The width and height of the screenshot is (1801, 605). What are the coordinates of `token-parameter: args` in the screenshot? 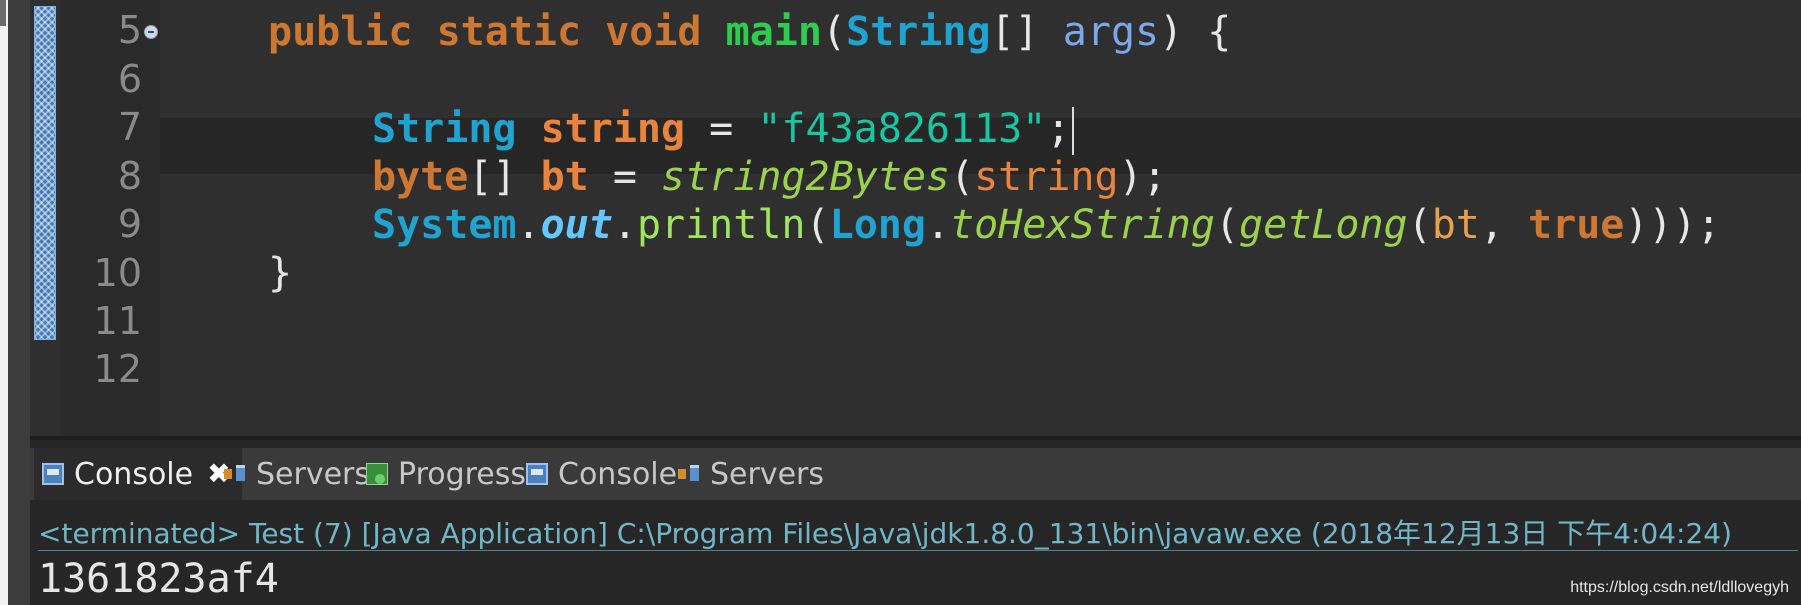 It's located at (1111, 32).